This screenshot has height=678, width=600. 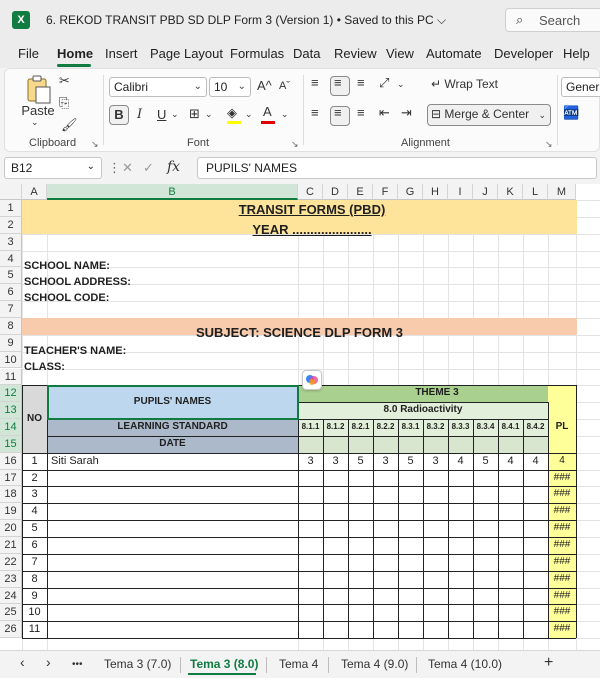 I want to click on bold-button: B, so click(x=119, y=114).